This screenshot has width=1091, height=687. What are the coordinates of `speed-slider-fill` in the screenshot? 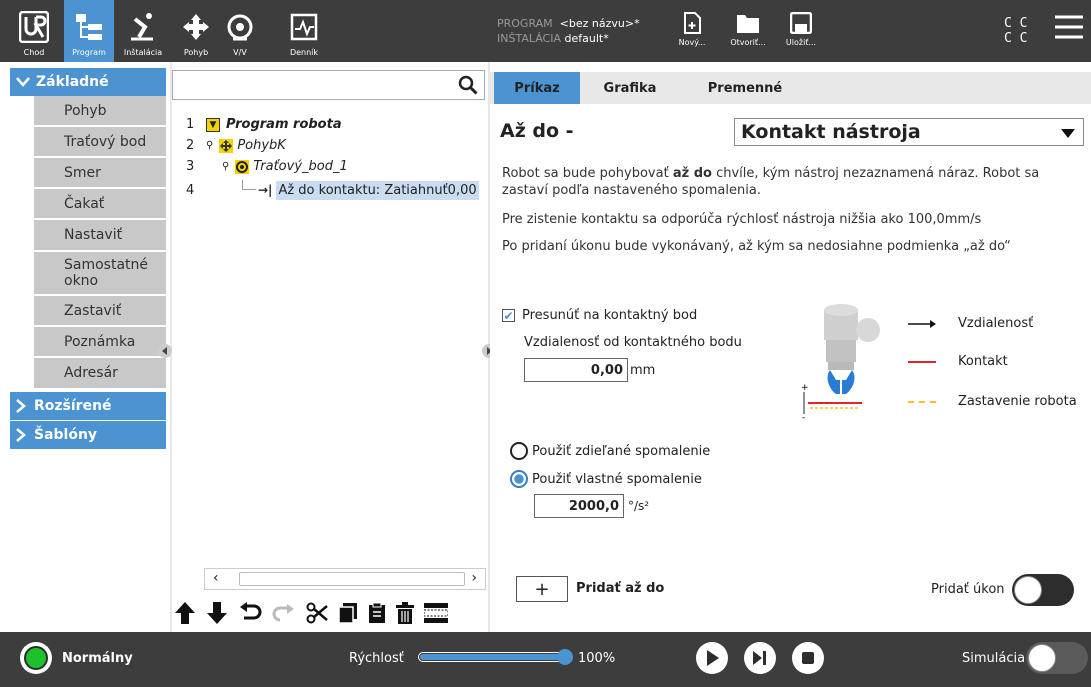 It's located at (494, 657).